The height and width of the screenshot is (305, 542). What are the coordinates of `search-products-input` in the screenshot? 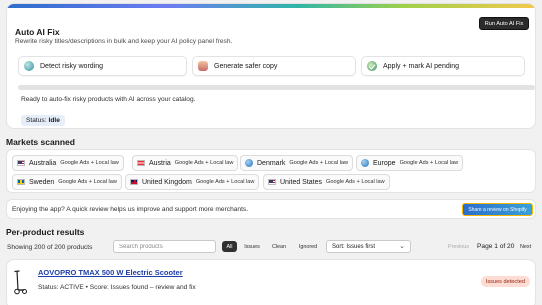 It's located at (164, 246).